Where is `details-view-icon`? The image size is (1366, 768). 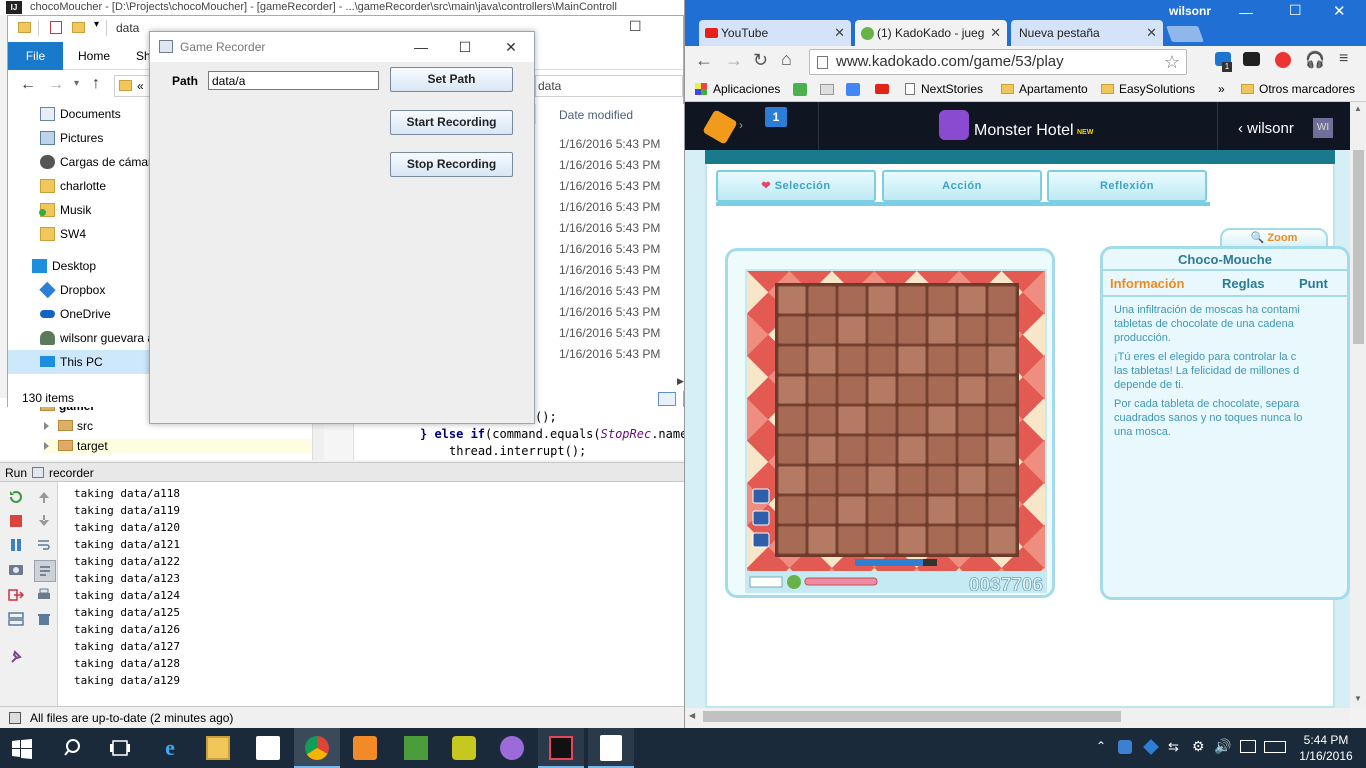
details-view-icon is located at coordinates (667, 399).